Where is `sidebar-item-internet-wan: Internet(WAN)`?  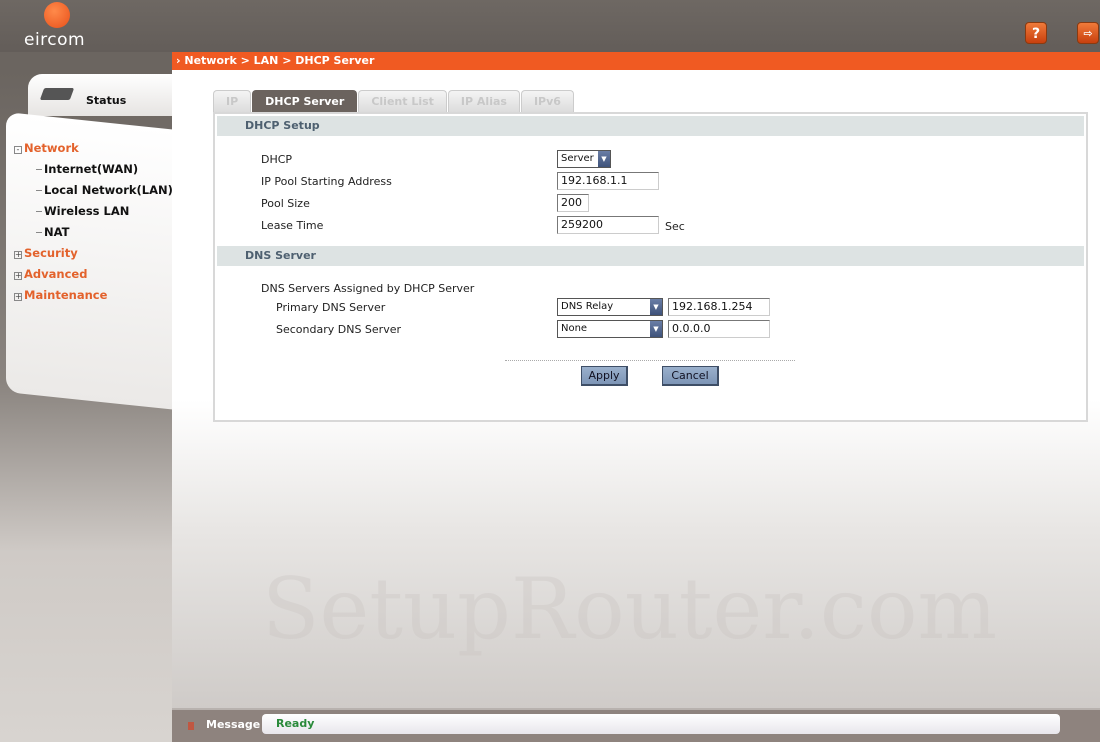 sidebar-item-internet-wan: Internet(WAN) is located at coordinates (93, 169).